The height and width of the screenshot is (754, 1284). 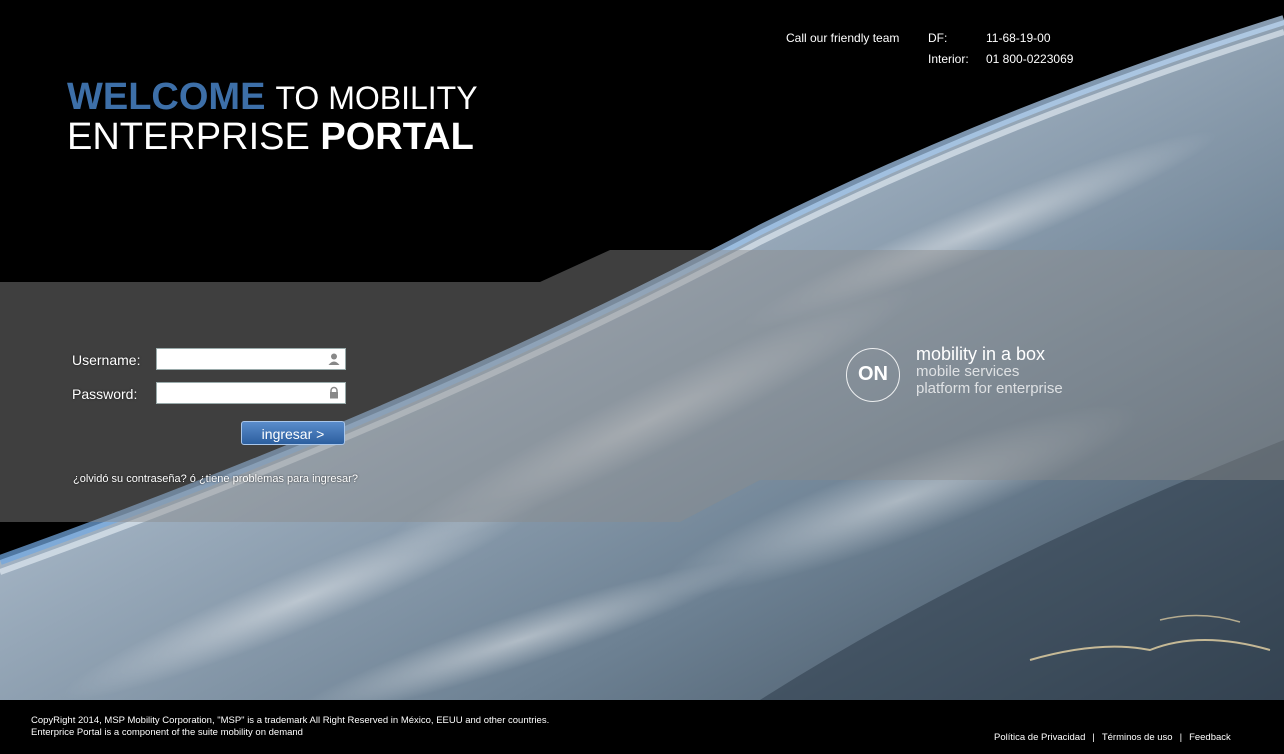 What do you see at coordinates (243, 393) in the screenshot?
I see `password-input` at bounding box center [243, 393].